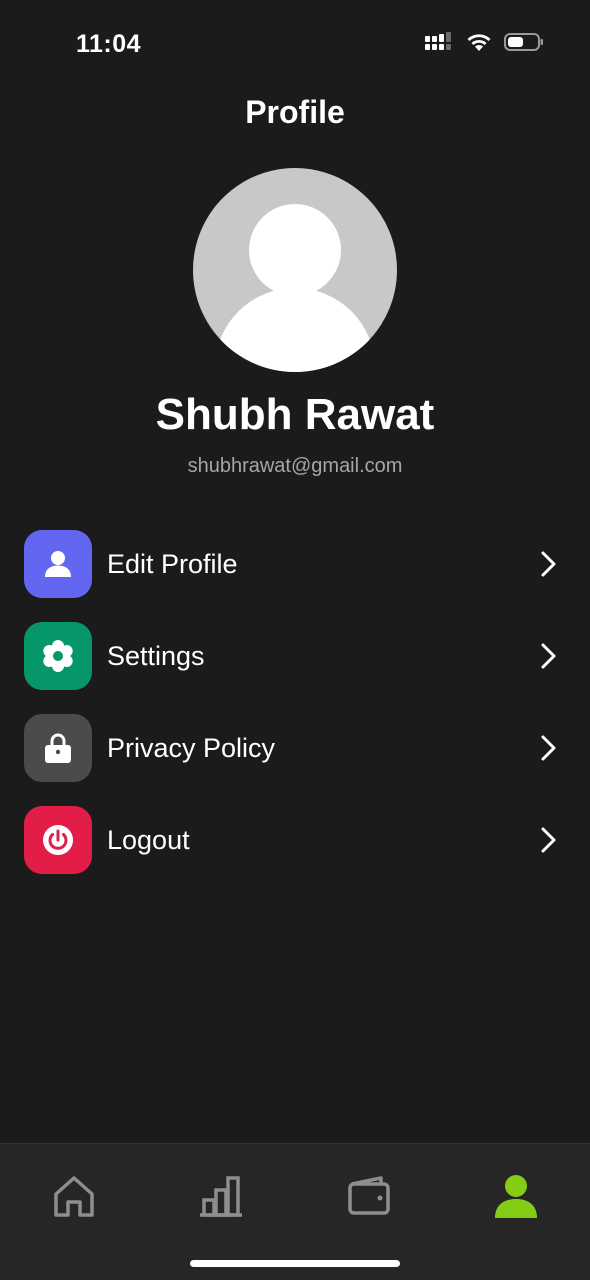 The width and height of the screenshot is (590, 1280). Describe the element at coordinates (109, 44) in the screenshot. I see `status-time: 11:04` at that location.